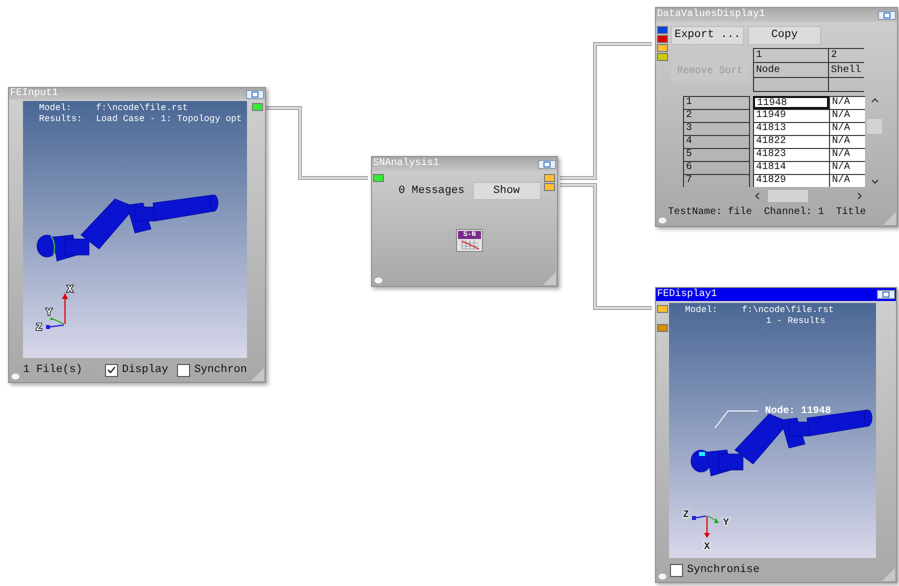 The height and width of the screenshot is (586, 899). What do you see at coordinates (716, 154) in the screenshot?
I see `row-header: 5` at bounding box center [716, 154].